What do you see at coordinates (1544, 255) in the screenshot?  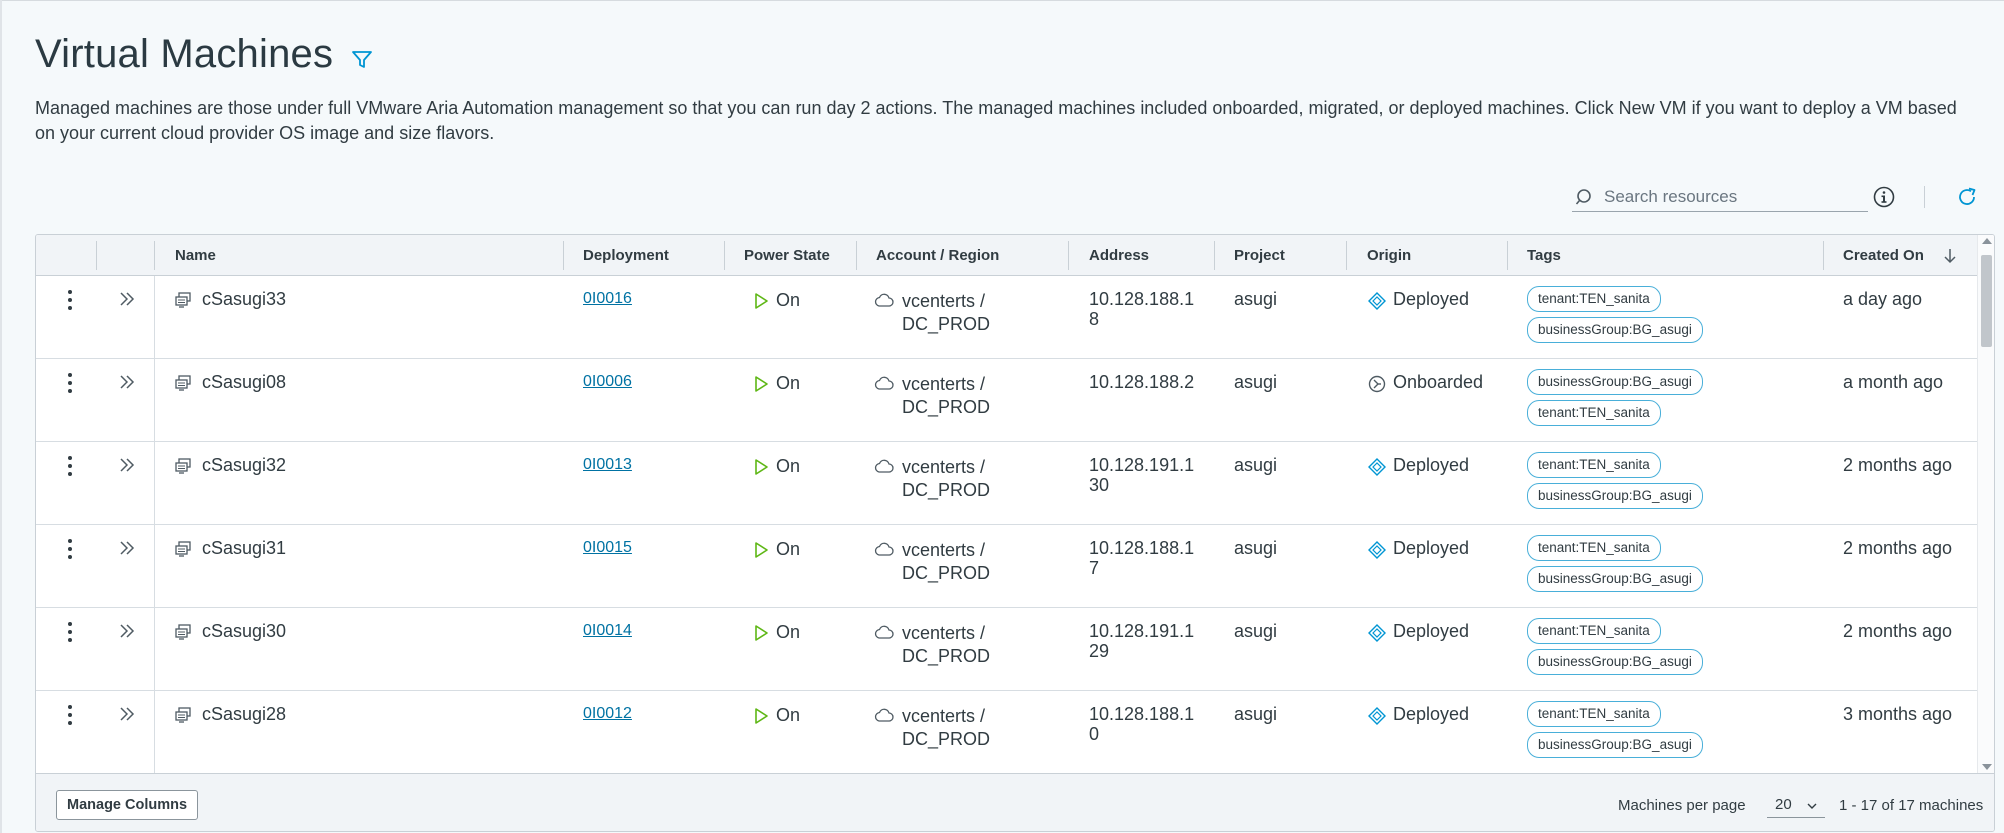 I see `column-header-tags: Tags` at bounding box center [1544, 255].